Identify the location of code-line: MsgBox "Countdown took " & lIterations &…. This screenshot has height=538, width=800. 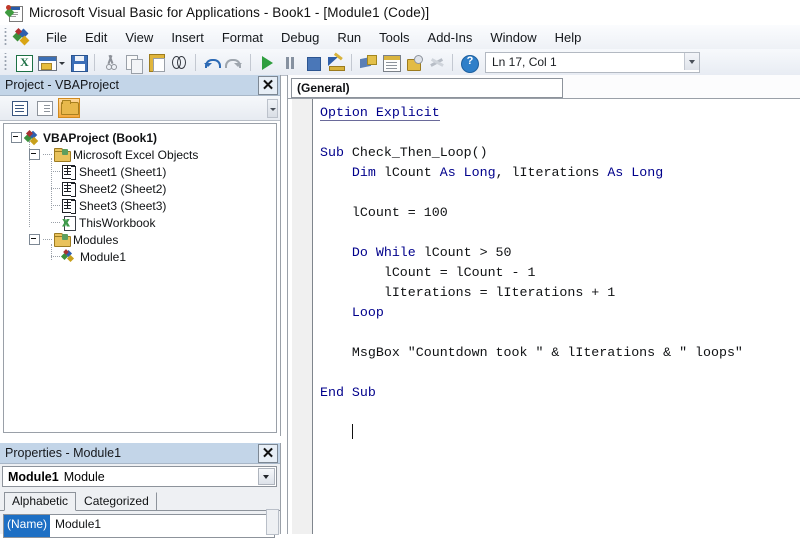
(560, 353).